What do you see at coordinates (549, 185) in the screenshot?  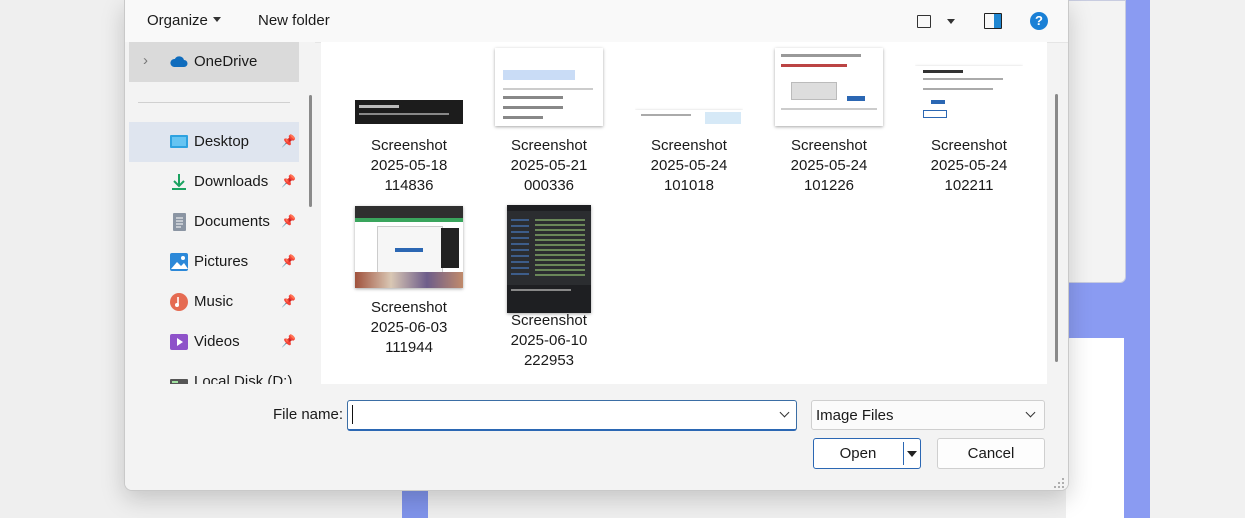 I see `file-name-line: 000336` at bounding box center [549, 185].